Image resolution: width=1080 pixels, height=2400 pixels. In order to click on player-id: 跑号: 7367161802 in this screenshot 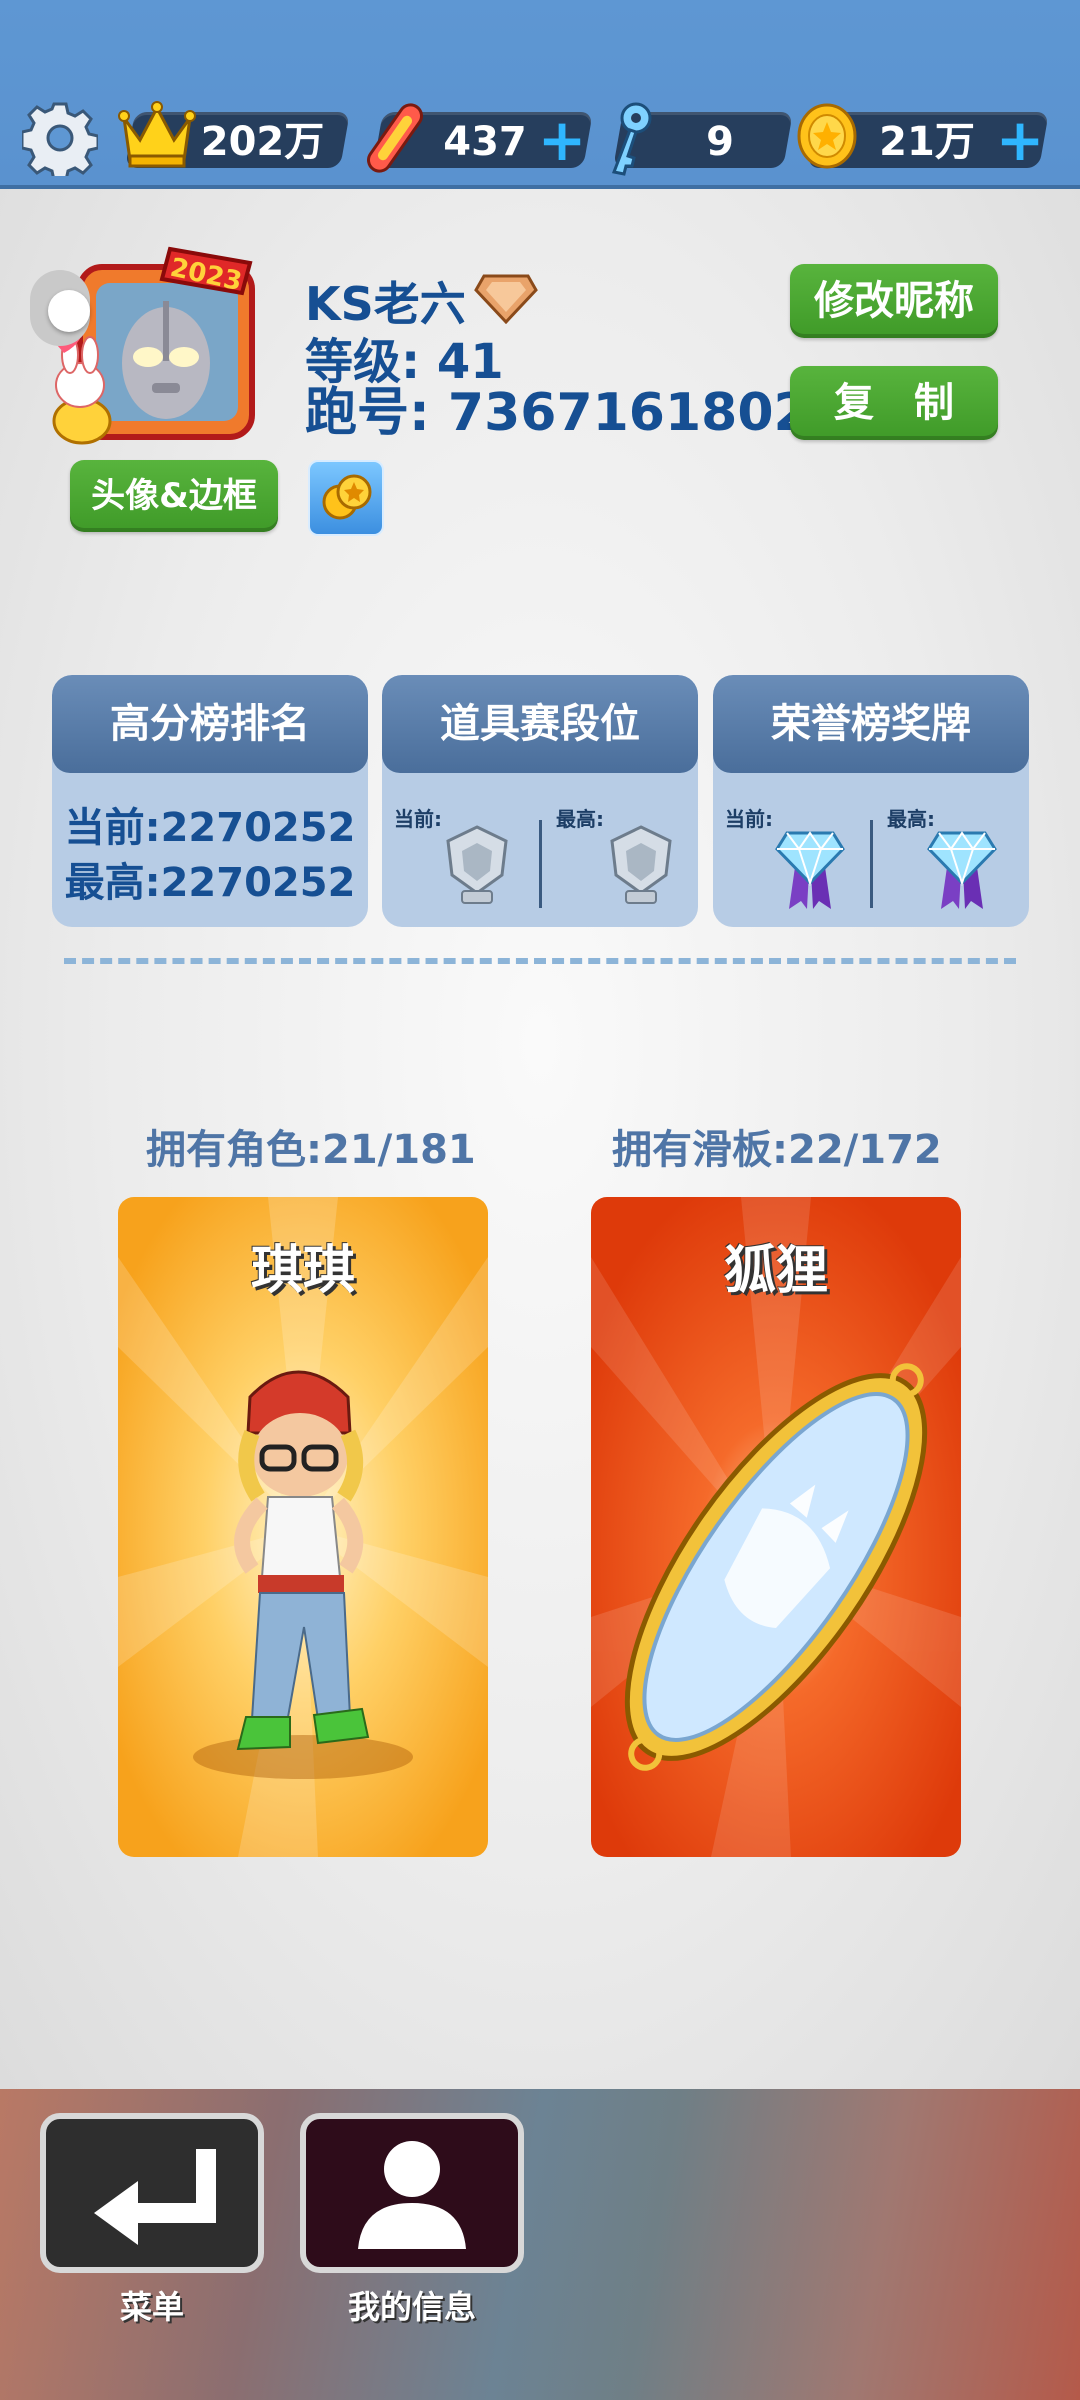, I will do `click(557, 413)`.